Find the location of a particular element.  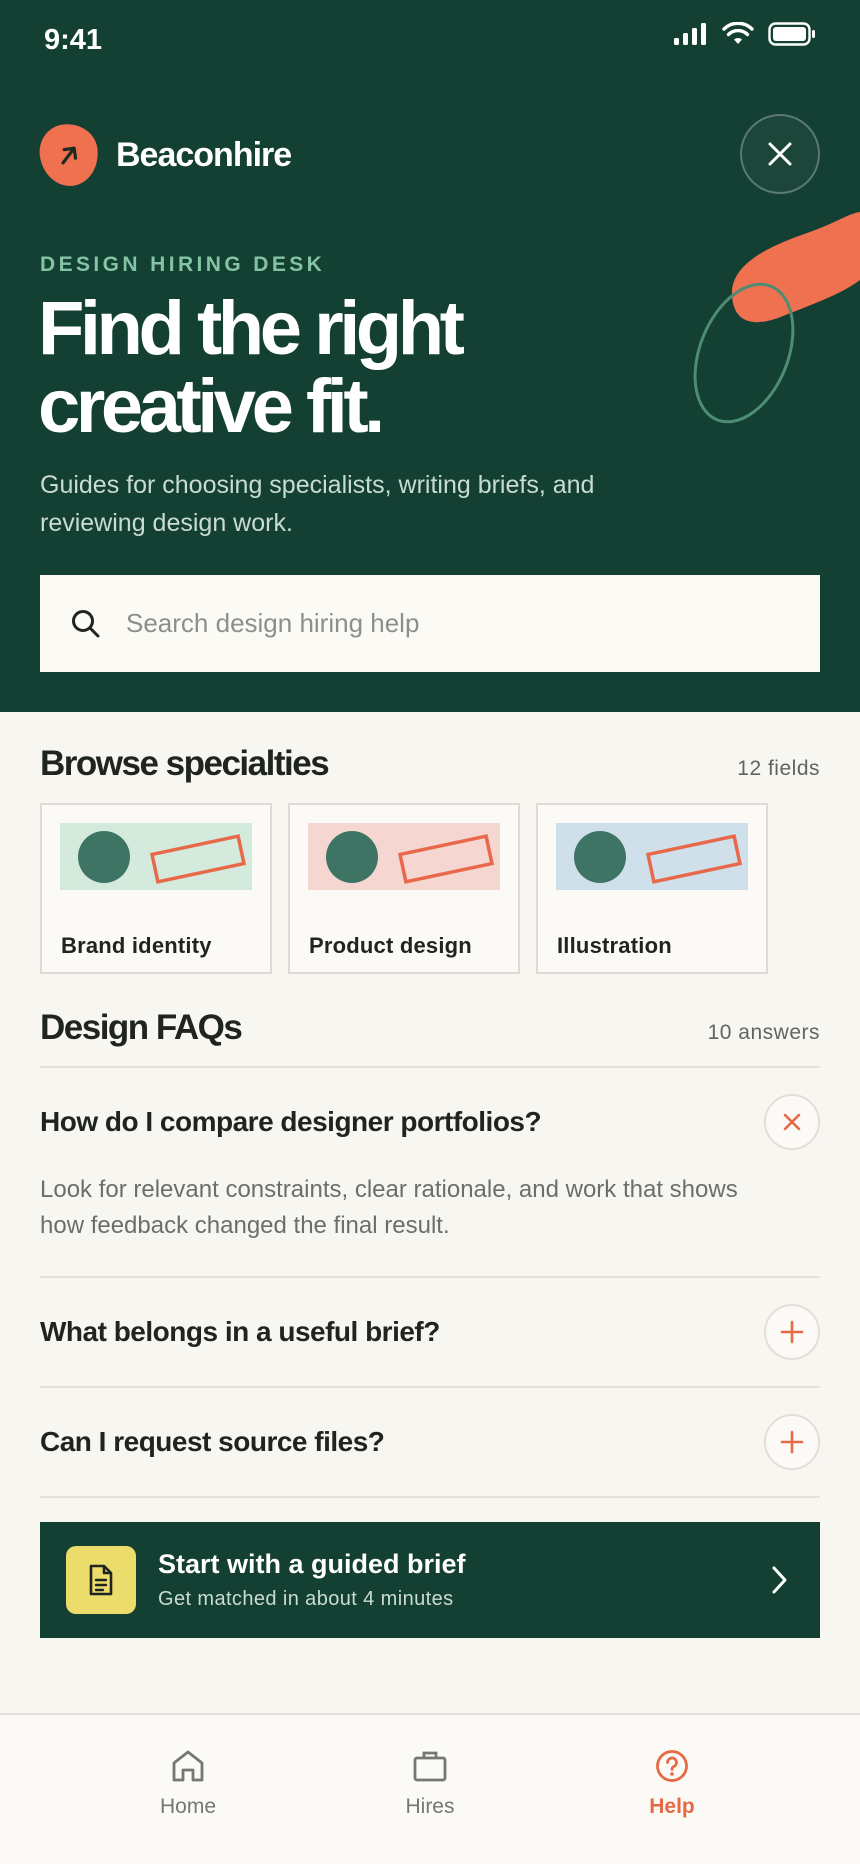

specialties-count: 12 fields is located at coordinates (778, 768).